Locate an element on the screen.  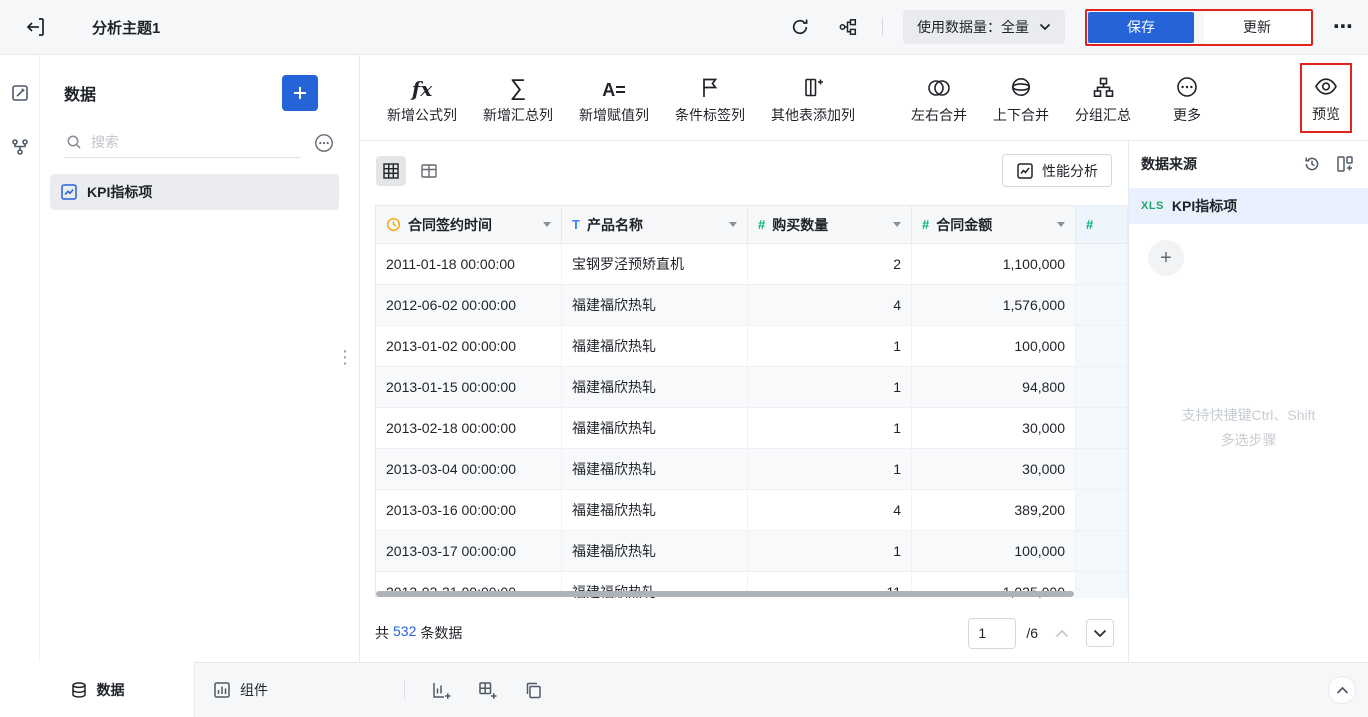
view-toggle is located at coordinates (410, 170).